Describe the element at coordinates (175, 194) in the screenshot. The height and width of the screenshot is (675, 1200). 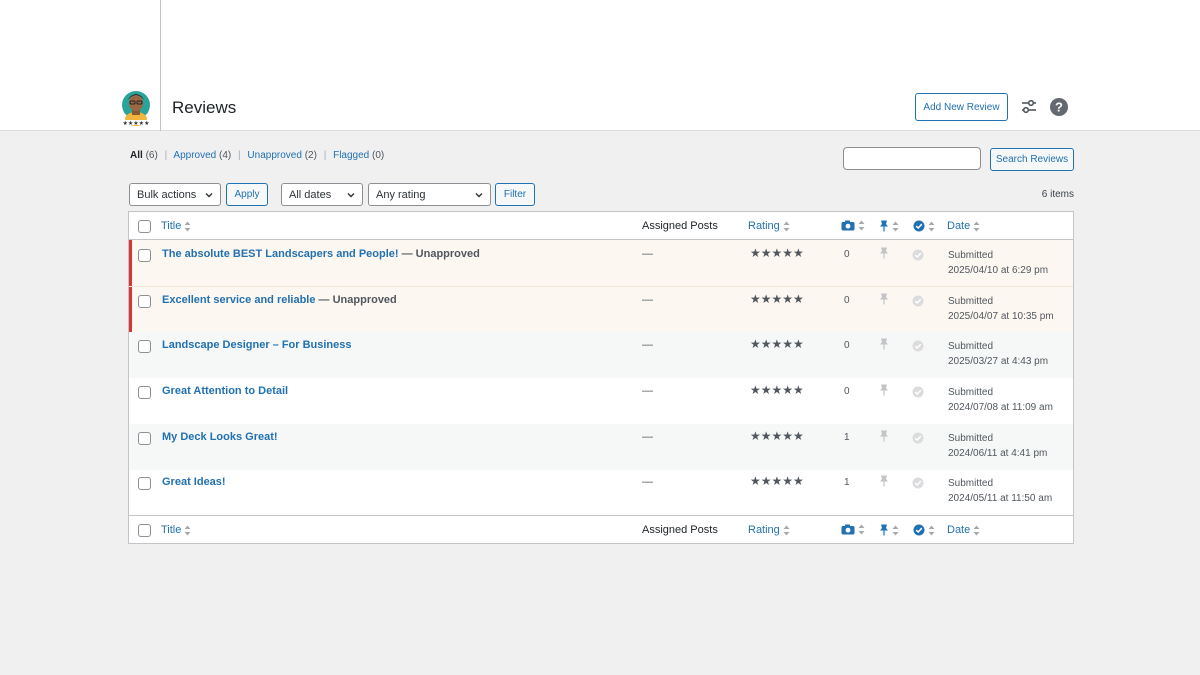
I see `bulk-actions-select: Bulk actions` at that location.